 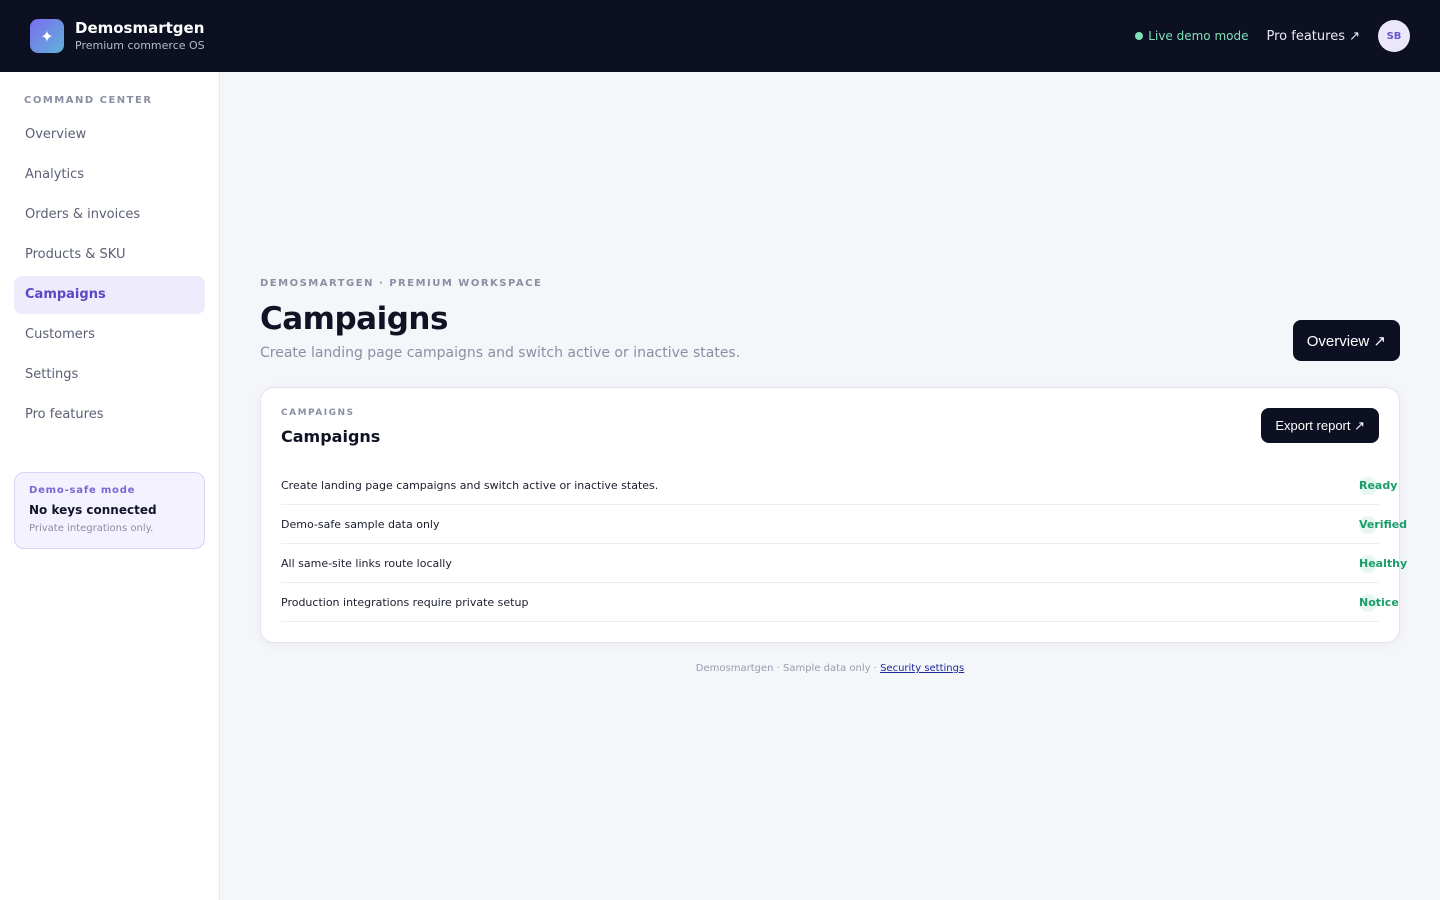 I want to click on avatar: SB, so click(x=1394, y=36).